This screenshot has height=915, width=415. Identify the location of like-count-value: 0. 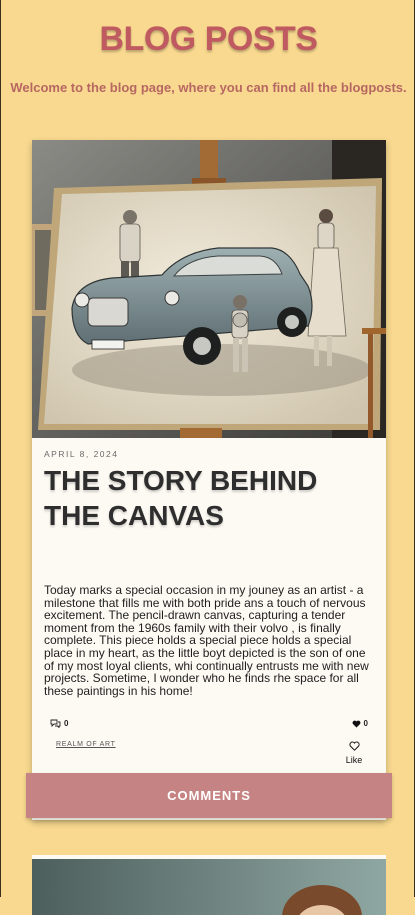
(365, 723).